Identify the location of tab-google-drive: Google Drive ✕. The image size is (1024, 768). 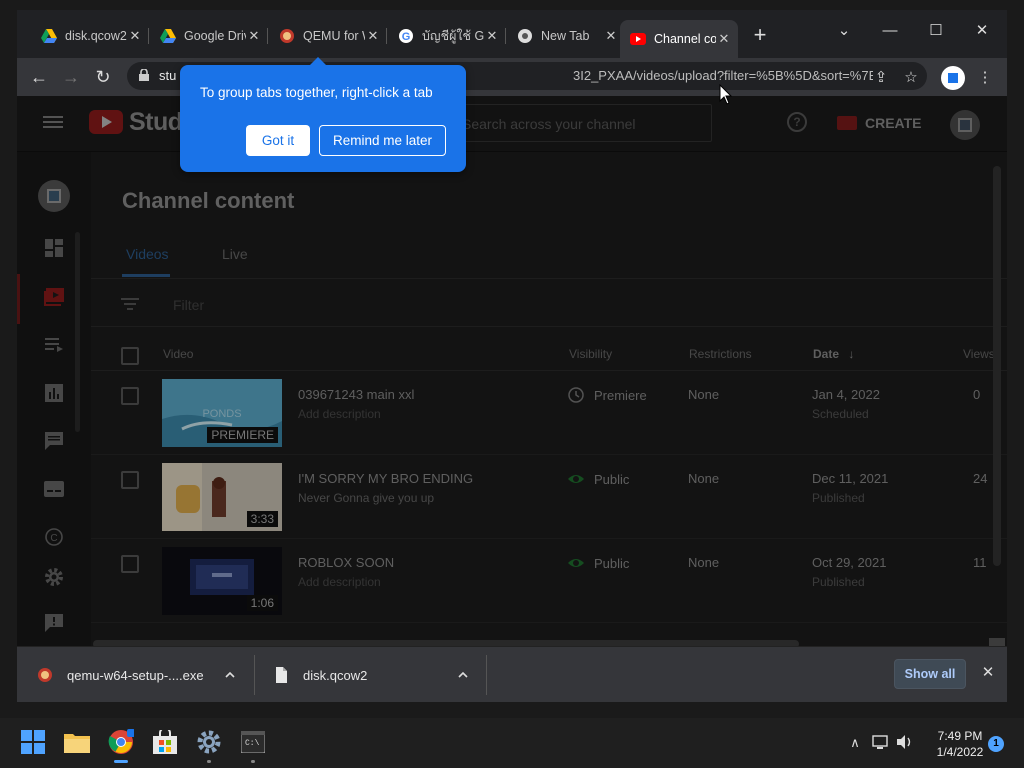
(209, 36).